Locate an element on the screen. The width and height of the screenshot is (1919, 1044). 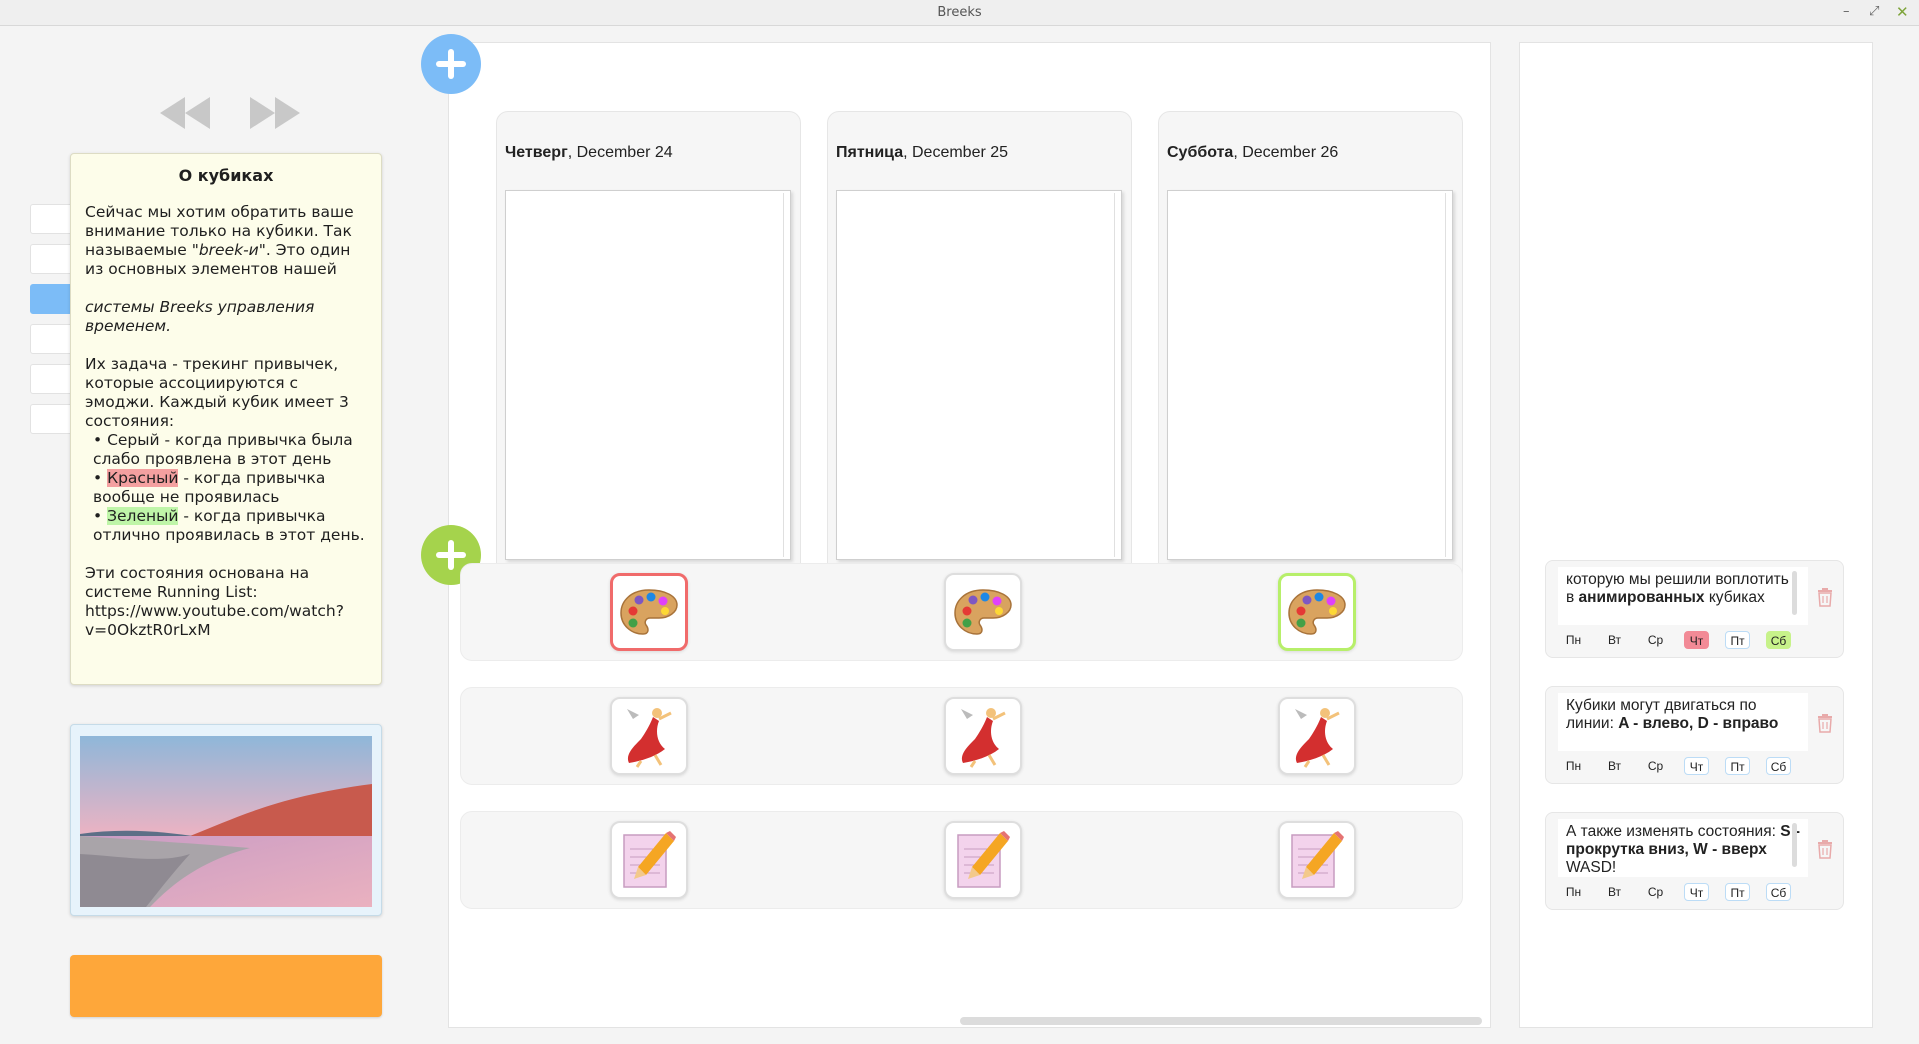
habit-cube-red is located at coordinates (649, 612).